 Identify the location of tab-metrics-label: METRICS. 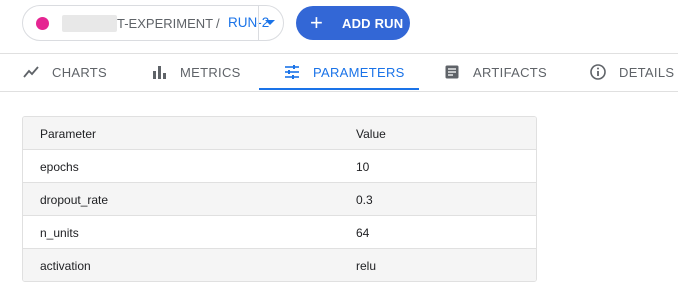
(210, 72).